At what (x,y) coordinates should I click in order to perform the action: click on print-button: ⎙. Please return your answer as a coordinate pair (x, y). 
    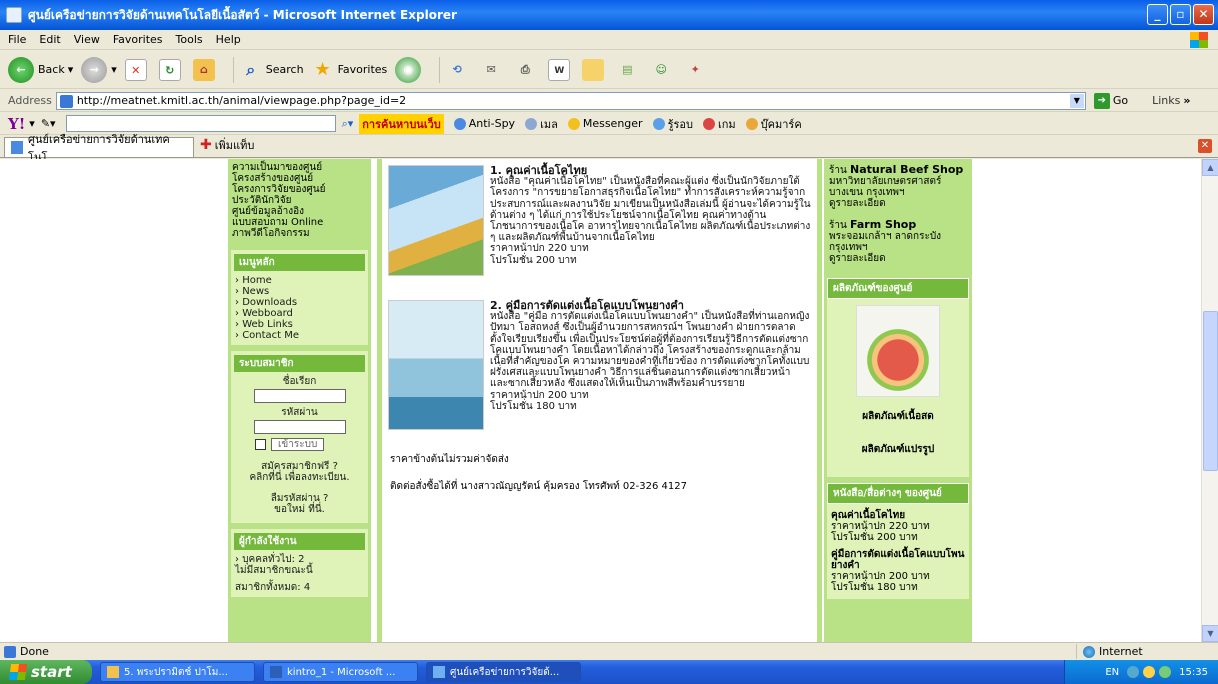
    Looking at the image, I should click on (527, 70).